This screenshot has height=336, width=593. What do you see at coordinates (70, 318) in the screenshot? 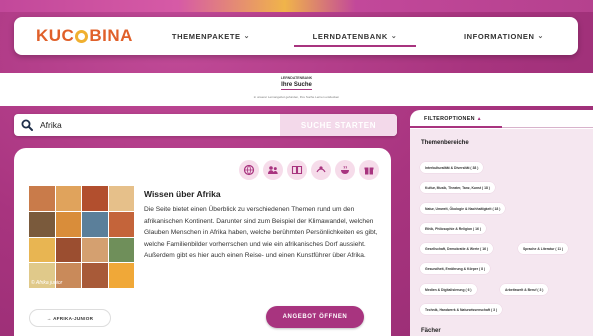
I see `provider-link-button: → AFRIKA-JUNIOR` at bounding box center [70, 318].